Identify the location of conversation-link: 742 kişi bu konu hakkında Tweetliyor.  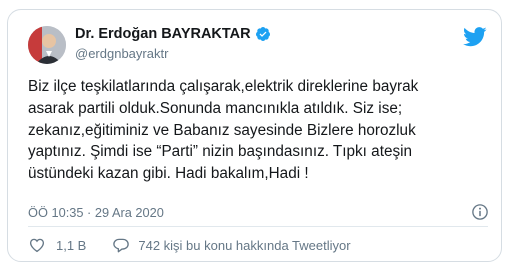
(231, 245).